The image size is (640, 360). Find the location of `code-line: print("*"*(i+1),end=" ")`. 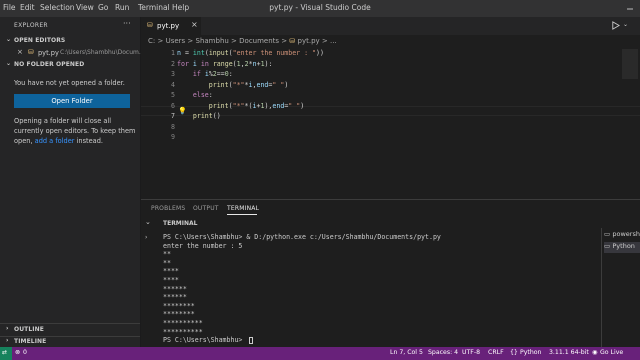

code-line: print("*"*(i+1),end=" ") is located at coordinates (256, 105).